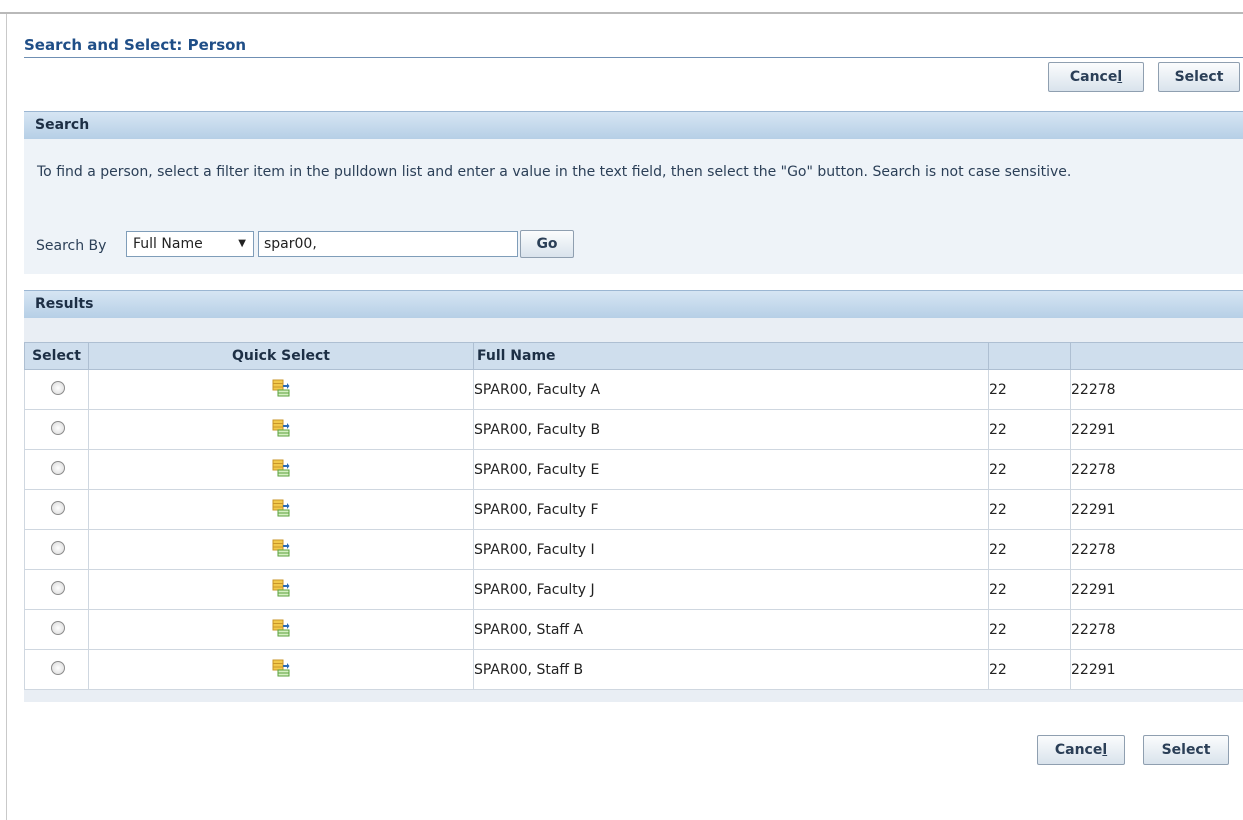 Image resolution: width=1243 pixels, height=820 pixels. Describe the element at coordinates (731, 356) in the screenshot. I see `column-header-full-name: Full Name` at that location.